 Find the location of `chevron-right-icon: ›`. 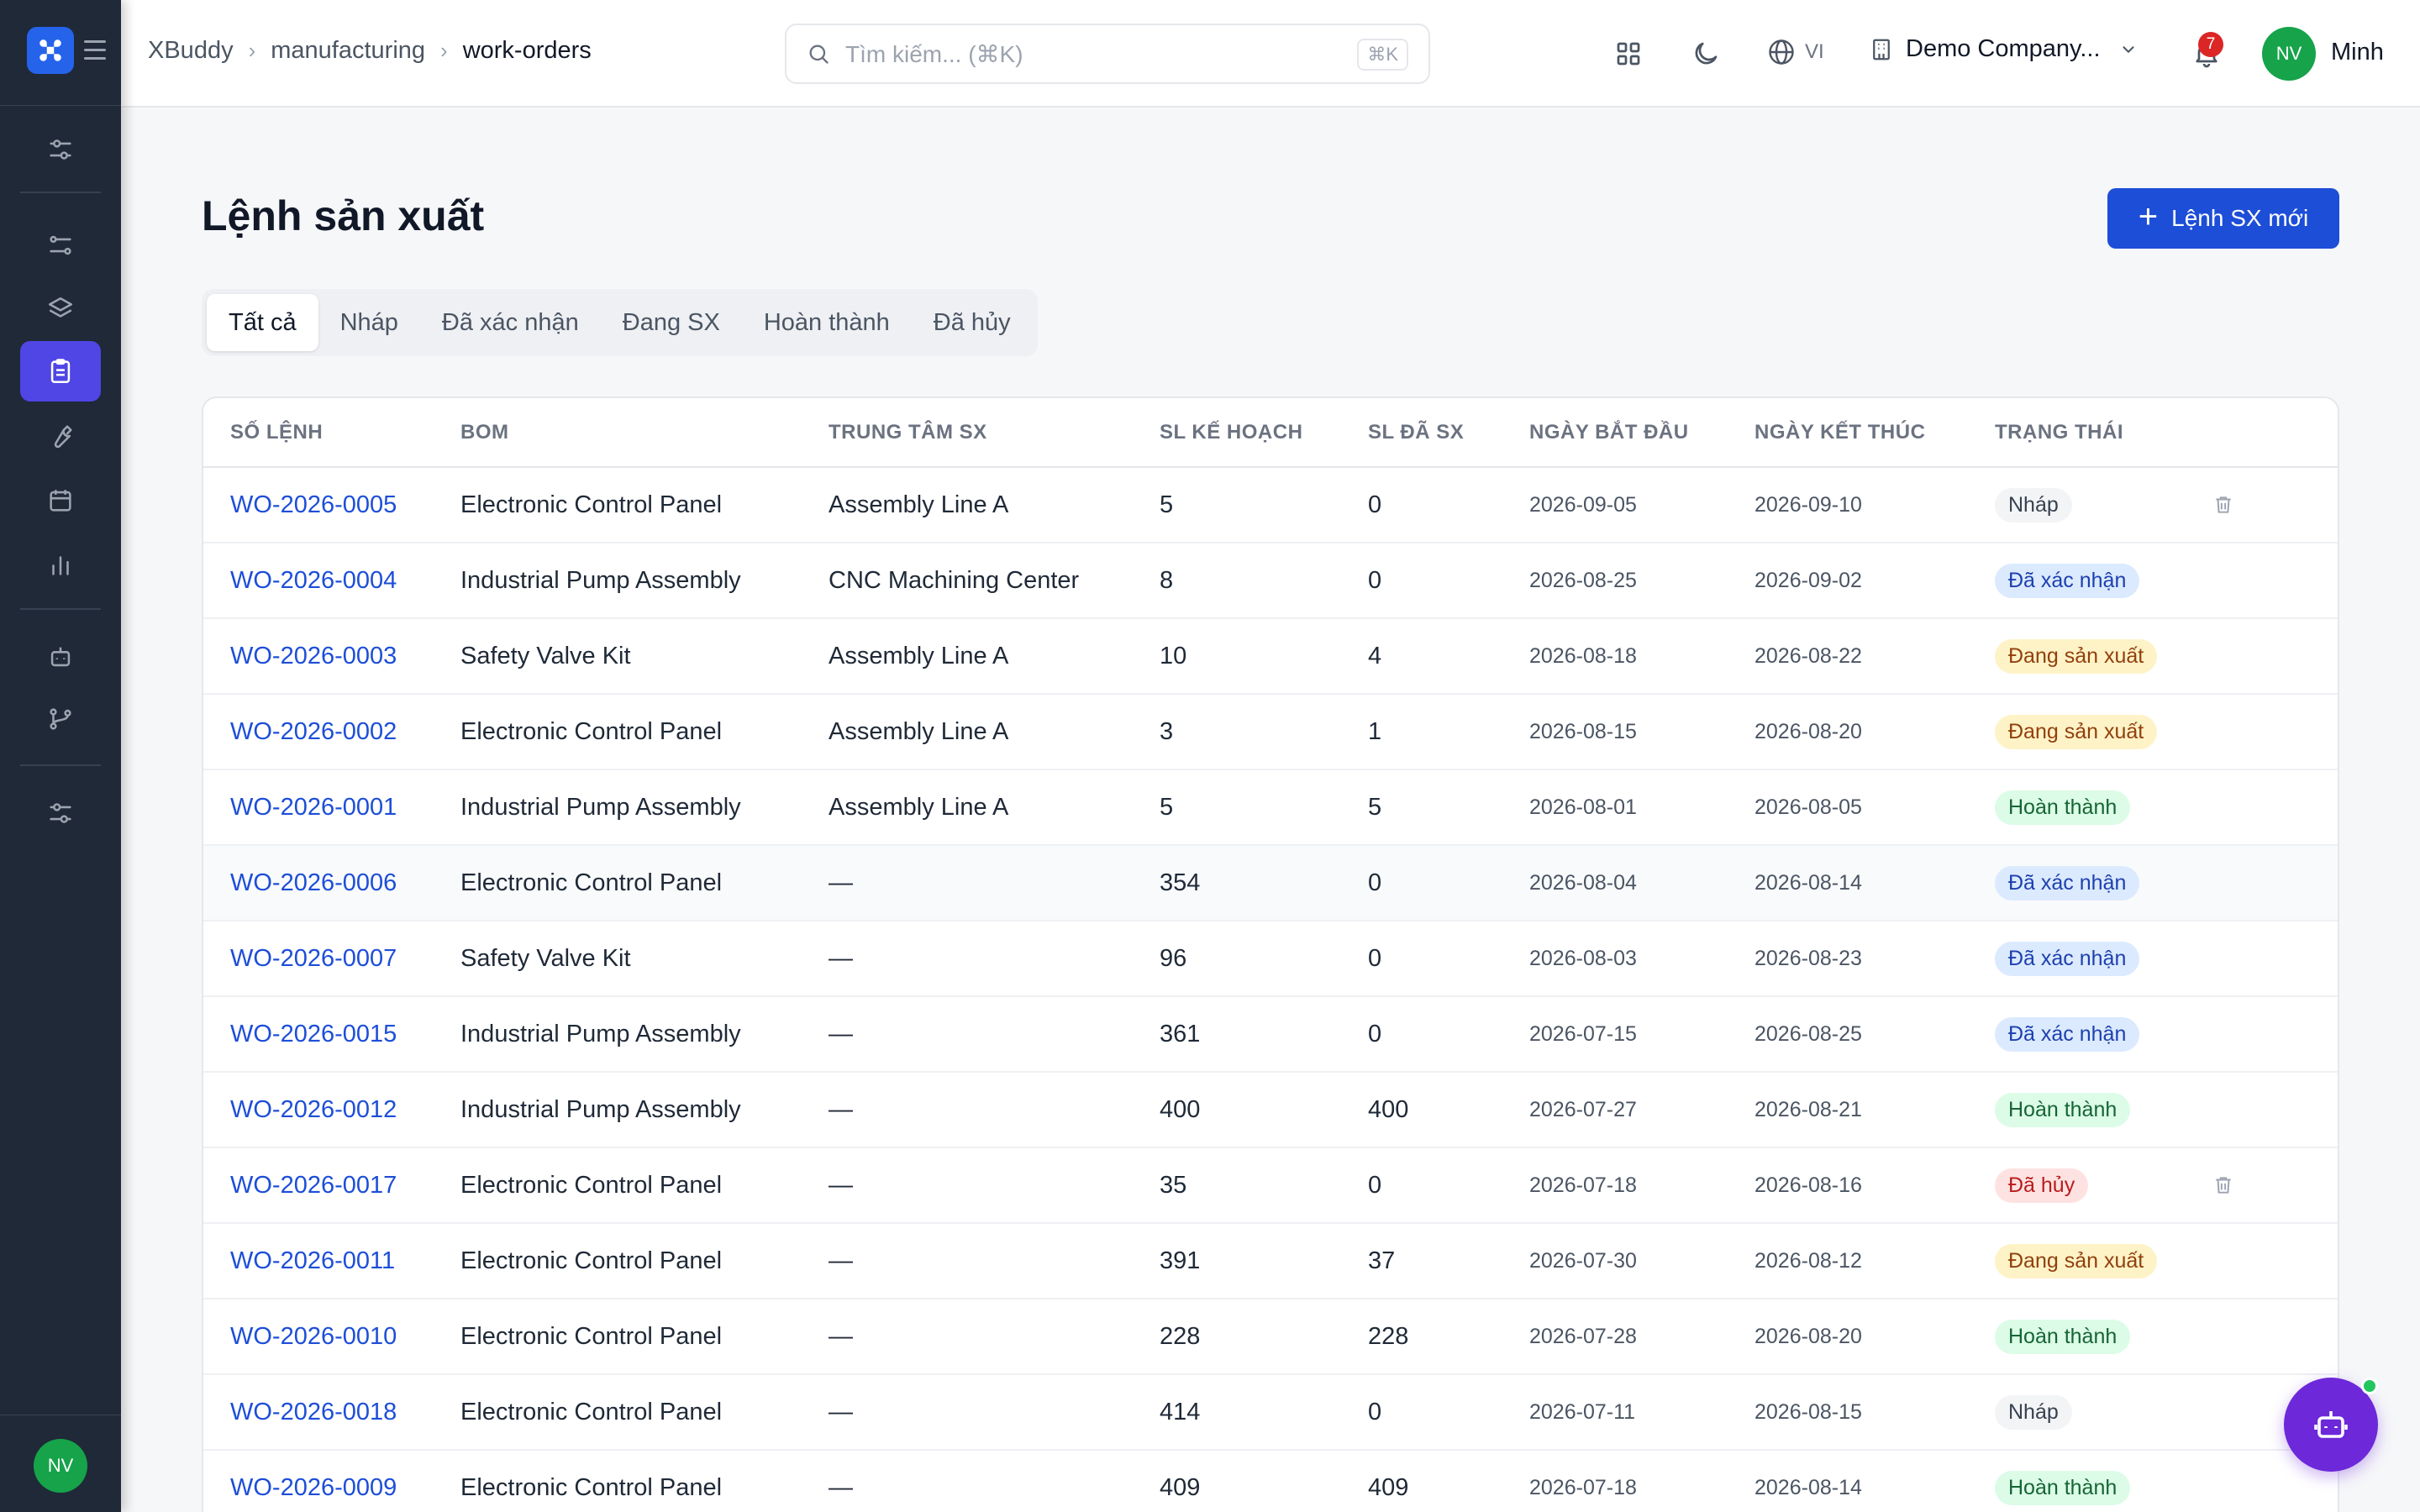

chevron-right-icon: › is located at coordinates (252, 50).